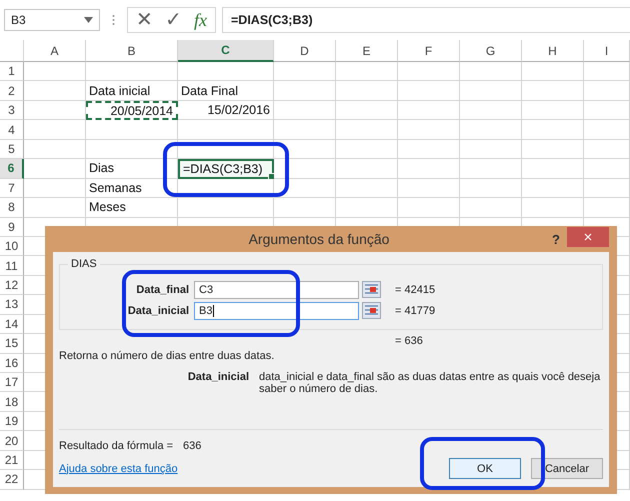  I want to click on table-cell: Data Final, so click(226, 91).